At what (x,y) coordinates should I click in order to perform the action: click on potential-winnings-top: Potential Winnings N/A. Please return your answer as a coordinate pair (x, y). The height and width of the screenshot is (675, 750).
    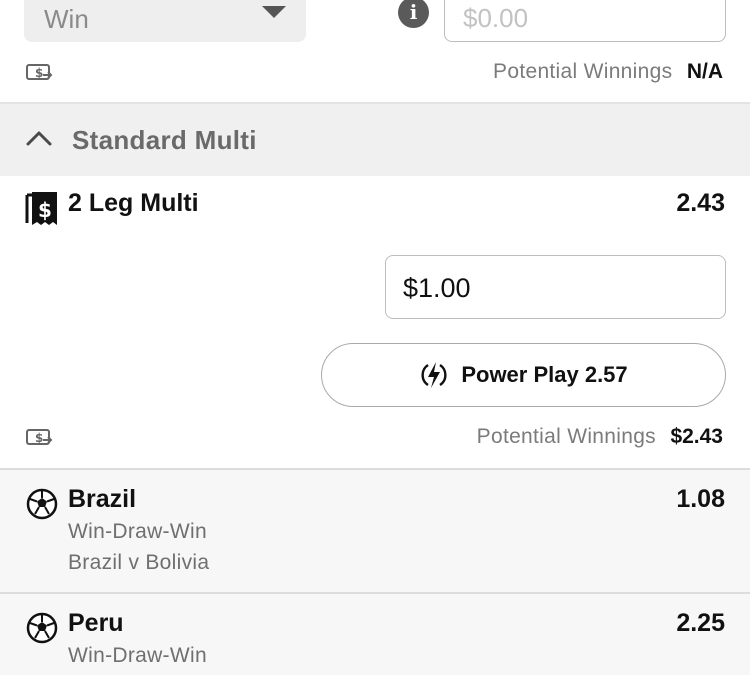
    Looking at the image, I should click on (608, 72).